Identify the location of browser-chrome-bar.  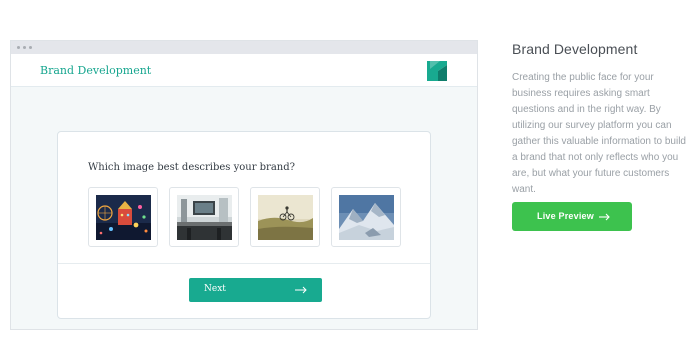
(244, 47).